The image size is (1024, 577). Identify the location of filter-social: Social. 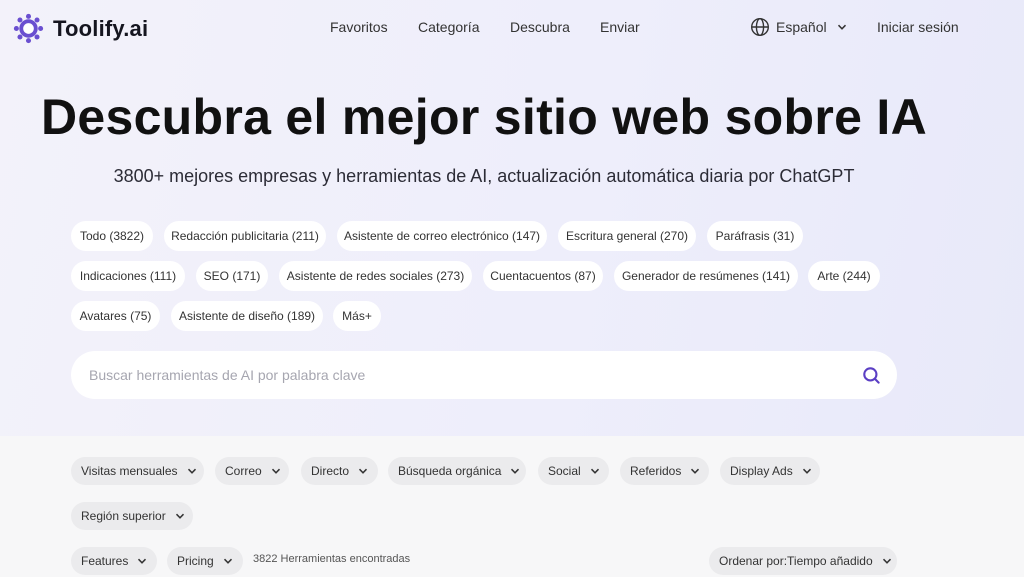
(573, 471).